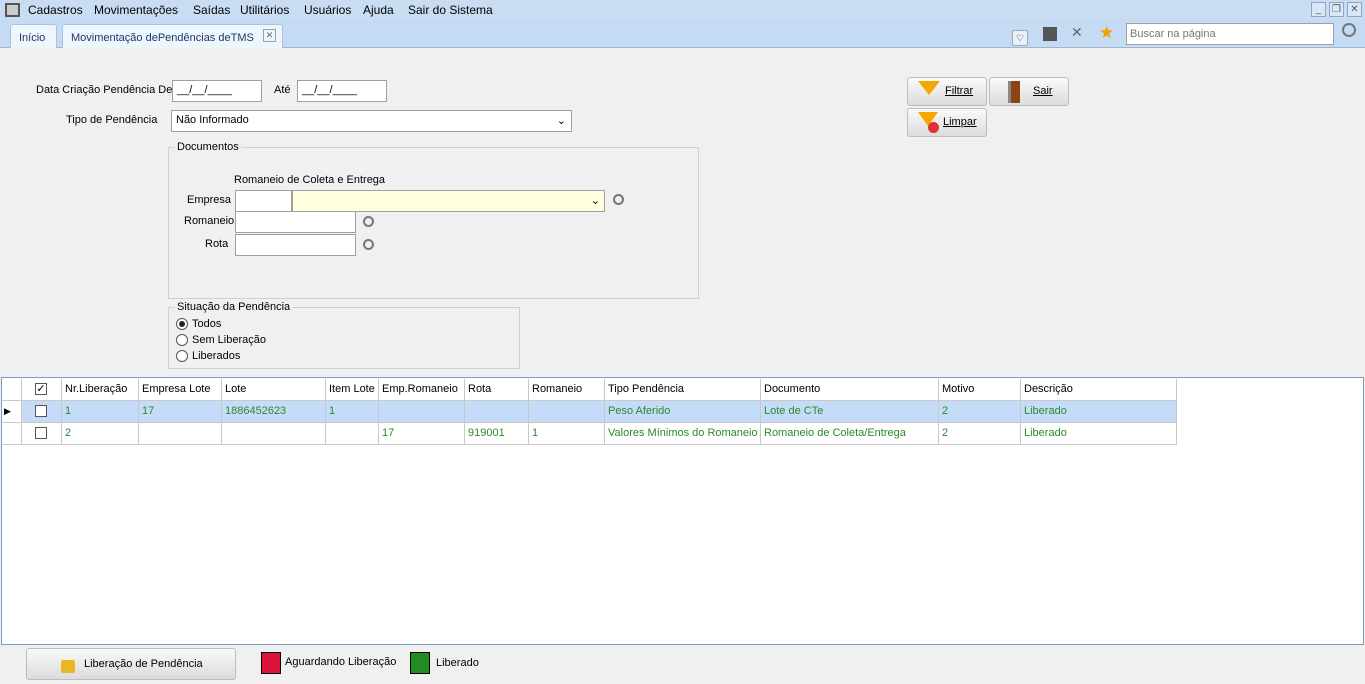 The image size is (1365, 684). Describe the element at coordinates (342, 91) in the screenshot. I see `date-to-input: __/__/____` at that location.